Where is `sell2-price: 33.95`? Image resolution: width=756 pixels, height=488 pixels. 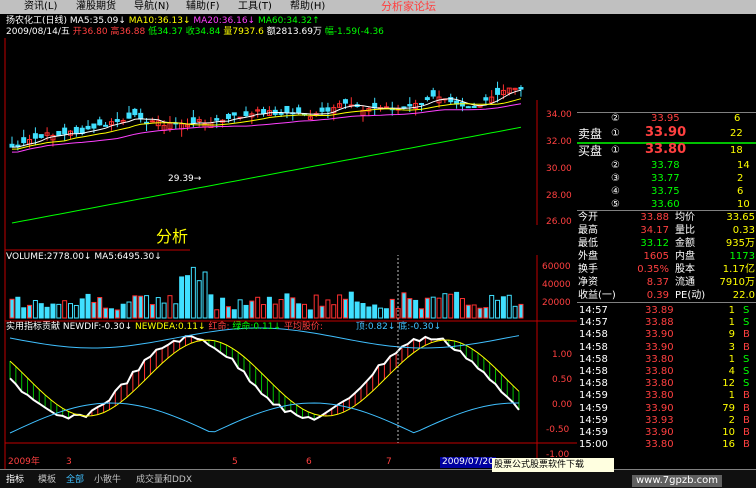 sell2-price: 33.95 is located at coordinates (665, 118).